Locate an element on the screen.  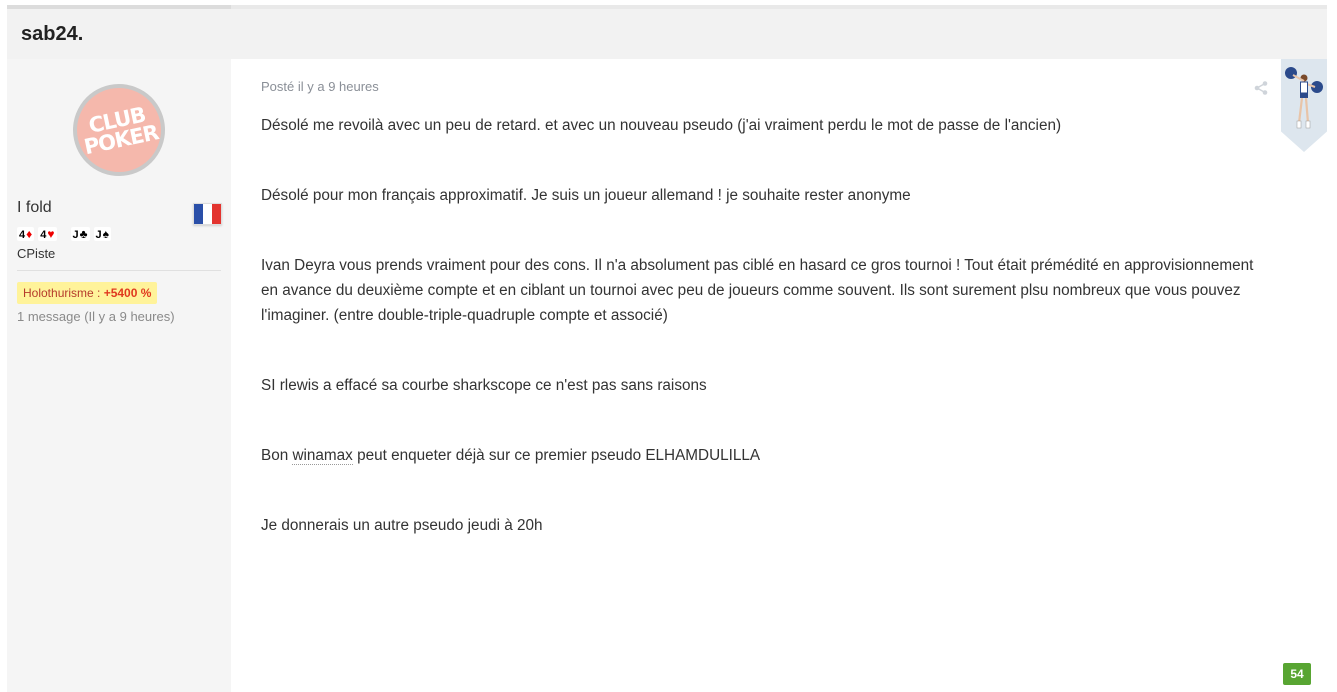
reputation-value: +5400 % is located at coordinates (127, 293).